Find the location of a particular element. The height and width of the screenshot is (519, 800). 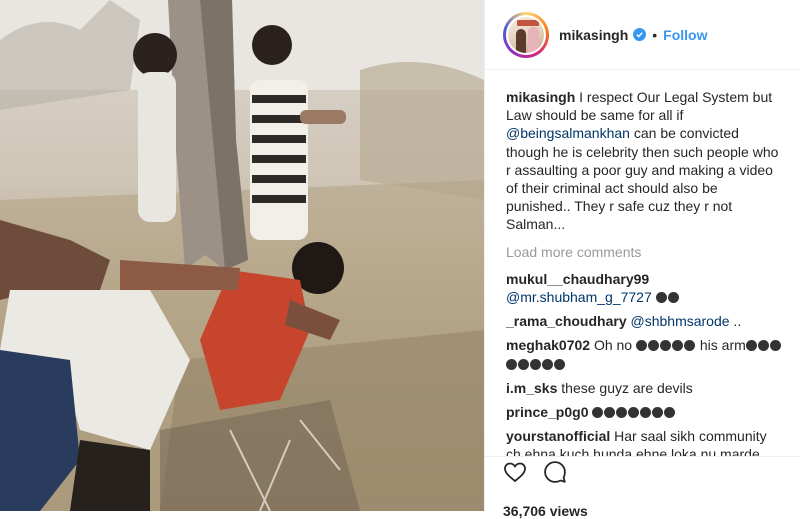

heart-icon is located at coordinates (515, 474).